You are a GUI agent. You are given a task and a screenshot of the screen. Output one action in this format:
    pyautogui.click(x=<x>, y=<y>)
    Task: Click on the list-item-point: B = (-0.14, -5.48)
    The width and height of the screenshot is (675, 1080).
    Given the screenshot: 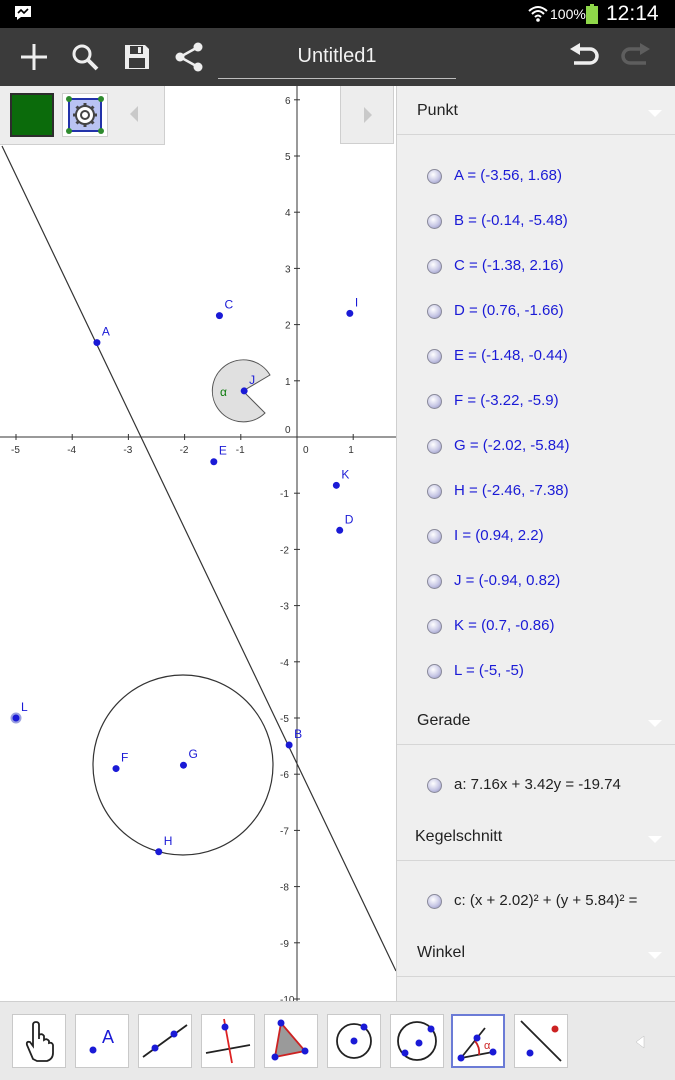 What is the action you would take?
    pyautogui.click(x=536, y=222)
    